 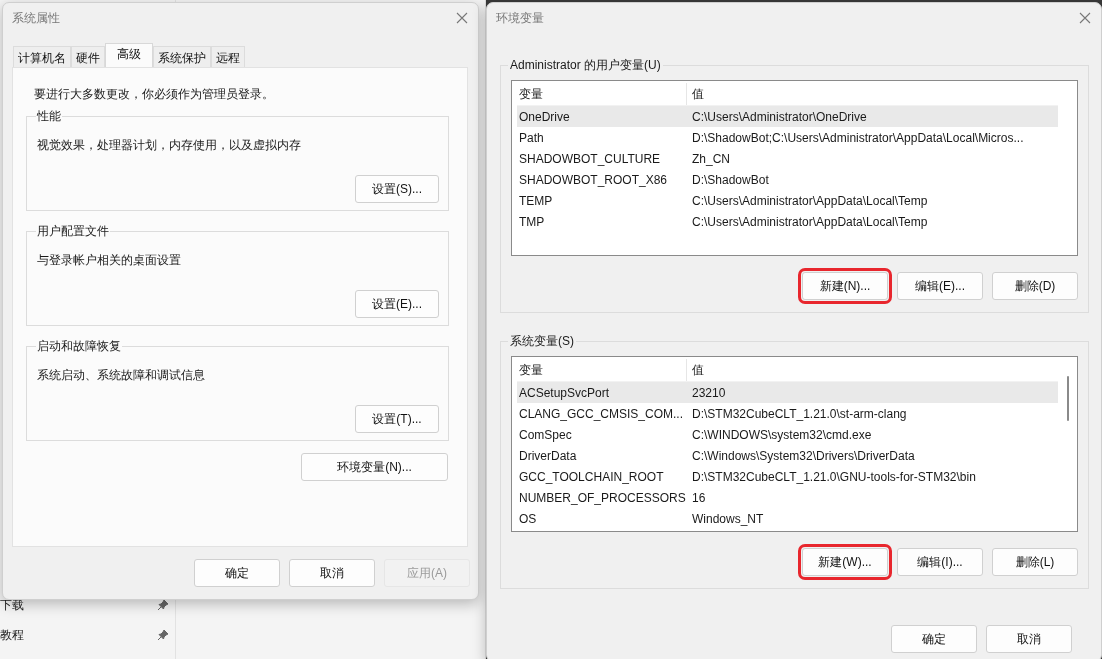 I want to click on variable-value: 16, so click(x=698, y=497).